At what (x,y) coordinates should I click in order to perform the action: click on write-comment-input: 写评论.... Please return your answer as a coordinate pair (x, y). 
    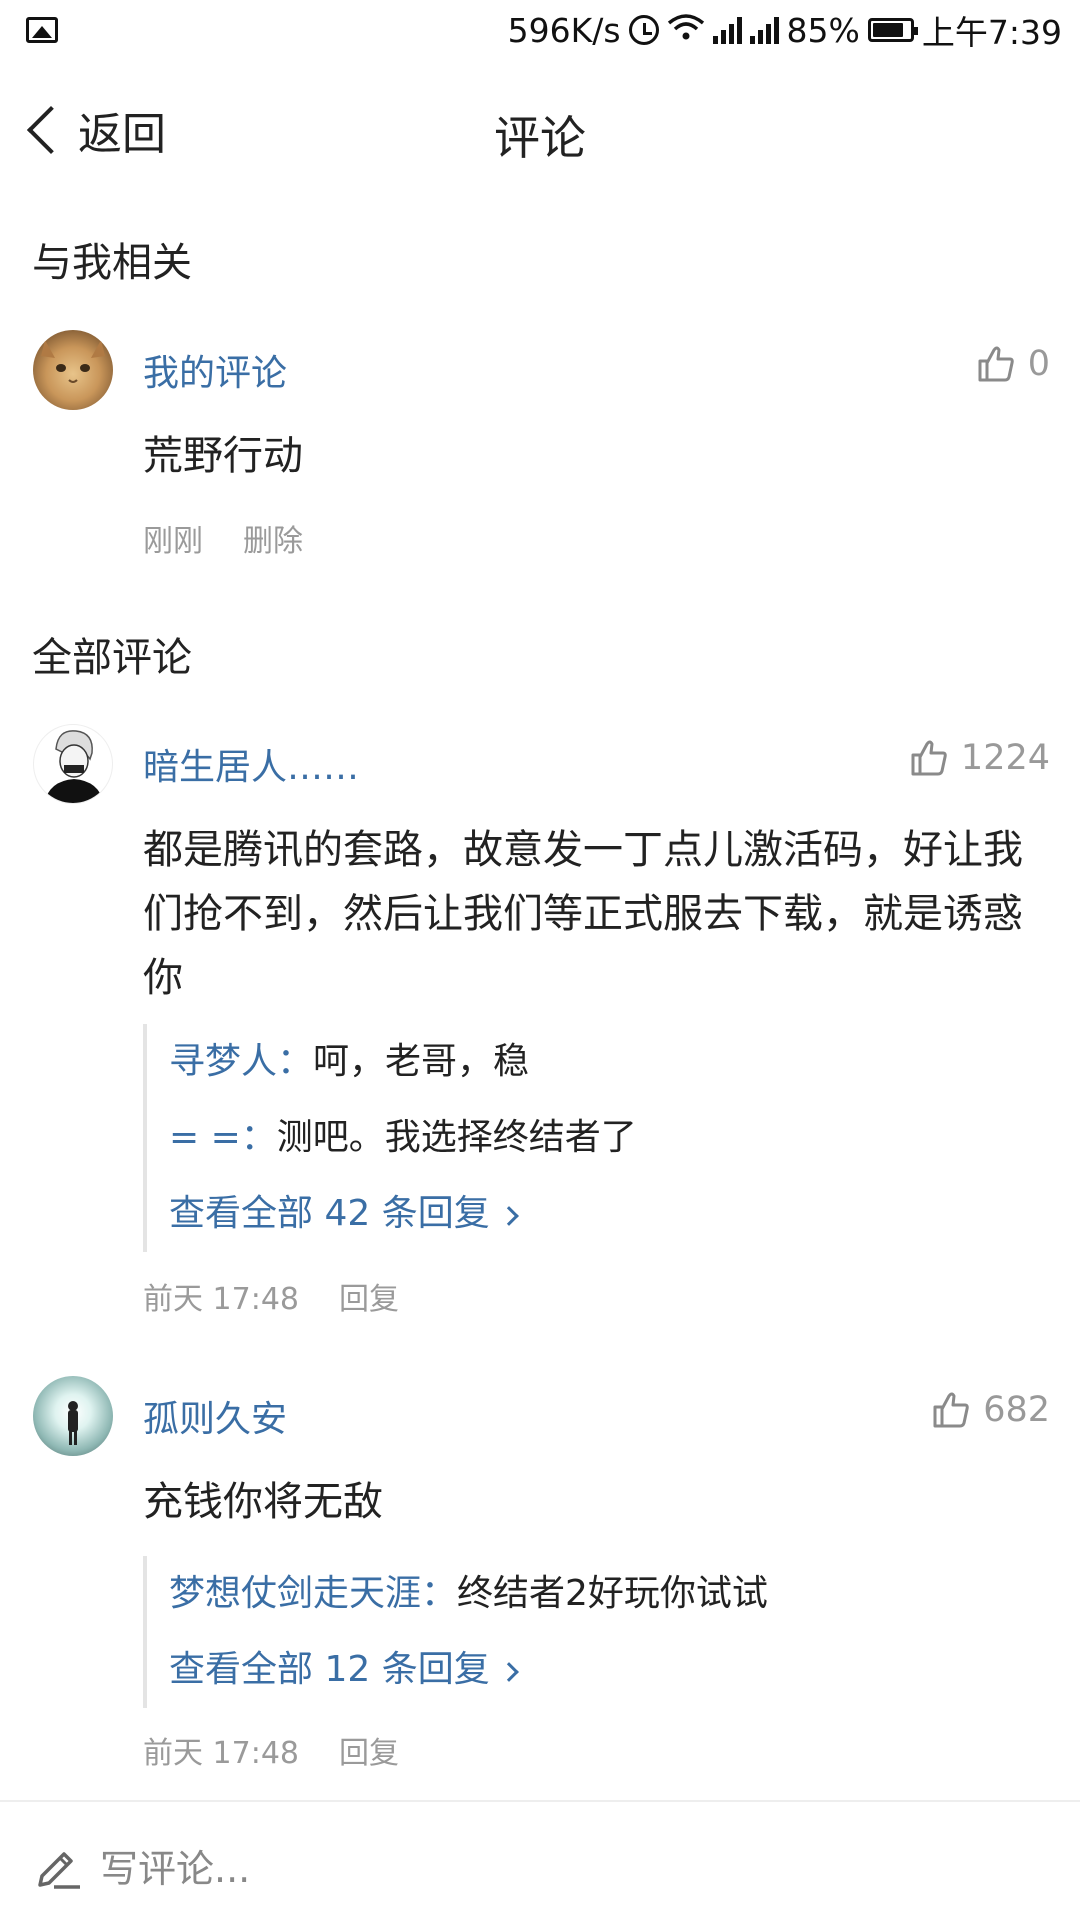
    Looking at the image, I should click on (175, 1865).